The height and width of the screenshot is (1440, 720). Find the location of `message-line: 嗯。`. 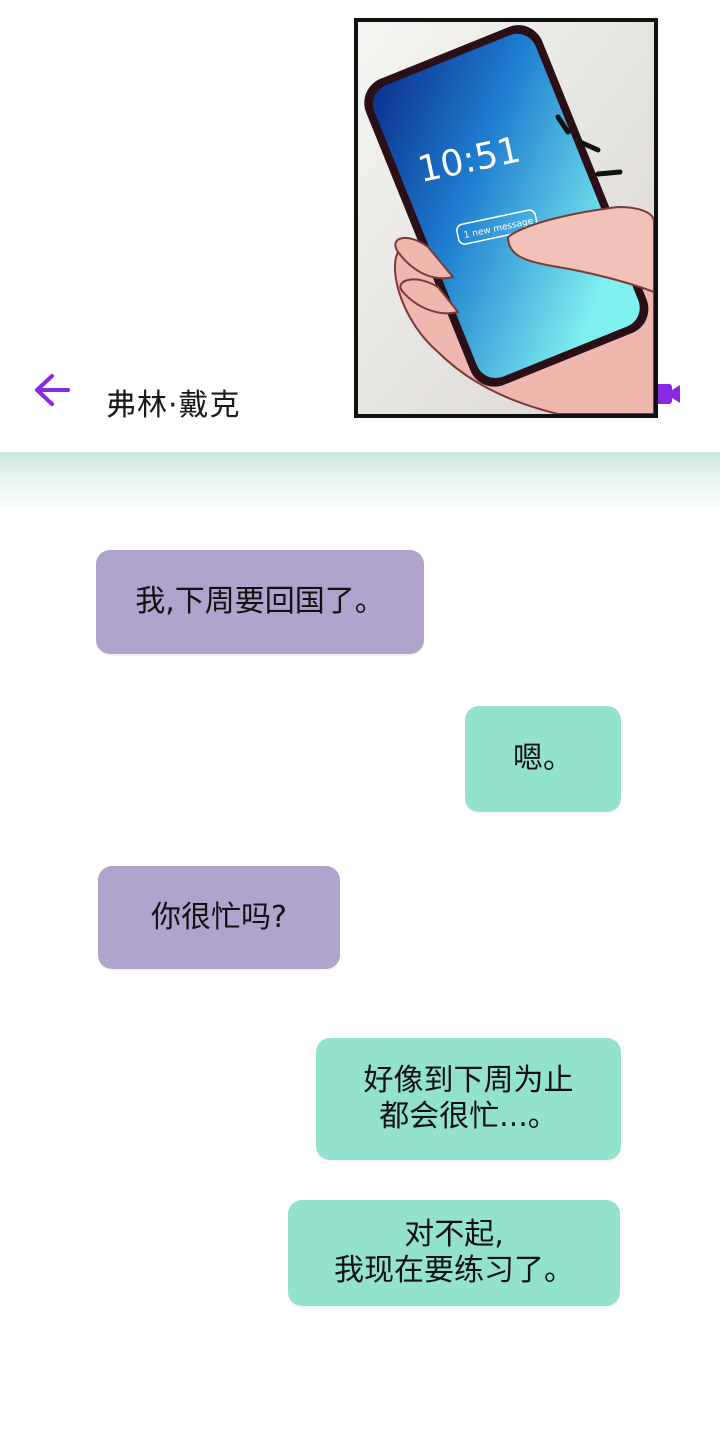

message-line: 嗯。 is located at coordinates (543, 758).